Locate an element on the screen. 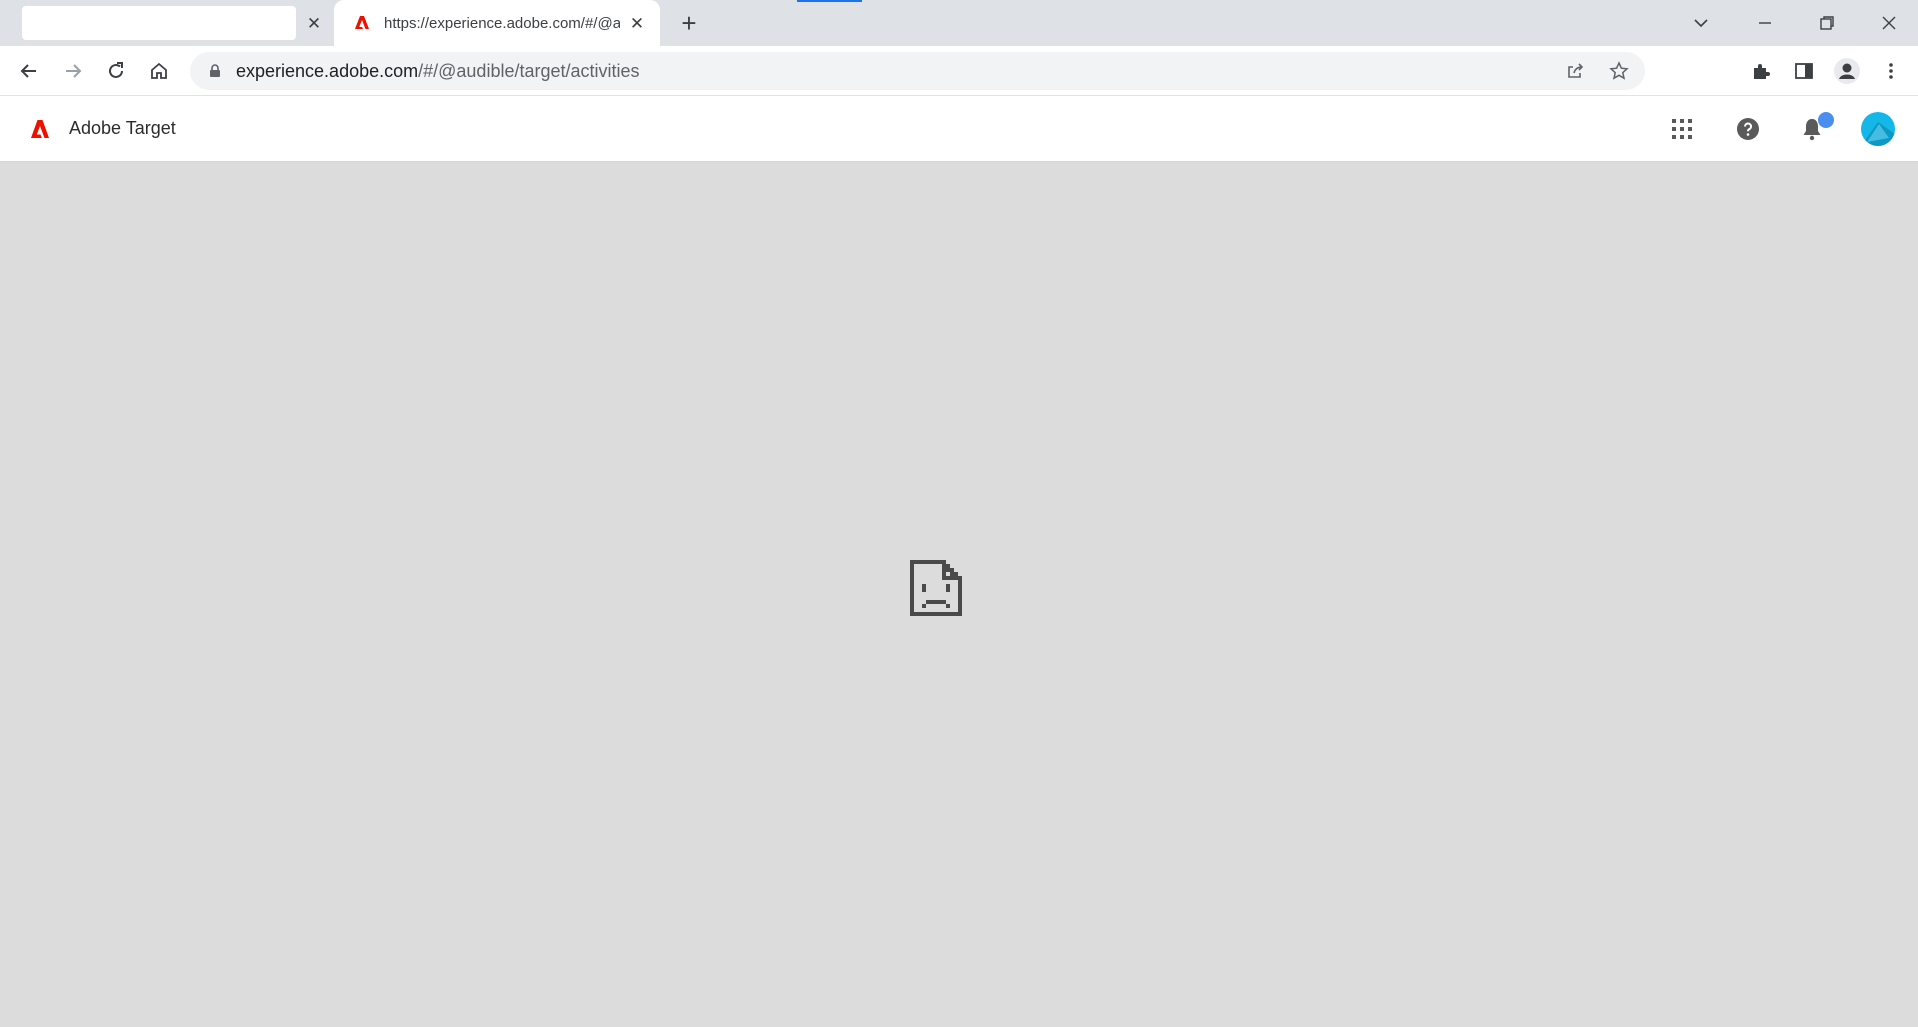 This screenshot has height=1027, width=1918. product-name: Adobe Target is located at coordinates (122, 128).